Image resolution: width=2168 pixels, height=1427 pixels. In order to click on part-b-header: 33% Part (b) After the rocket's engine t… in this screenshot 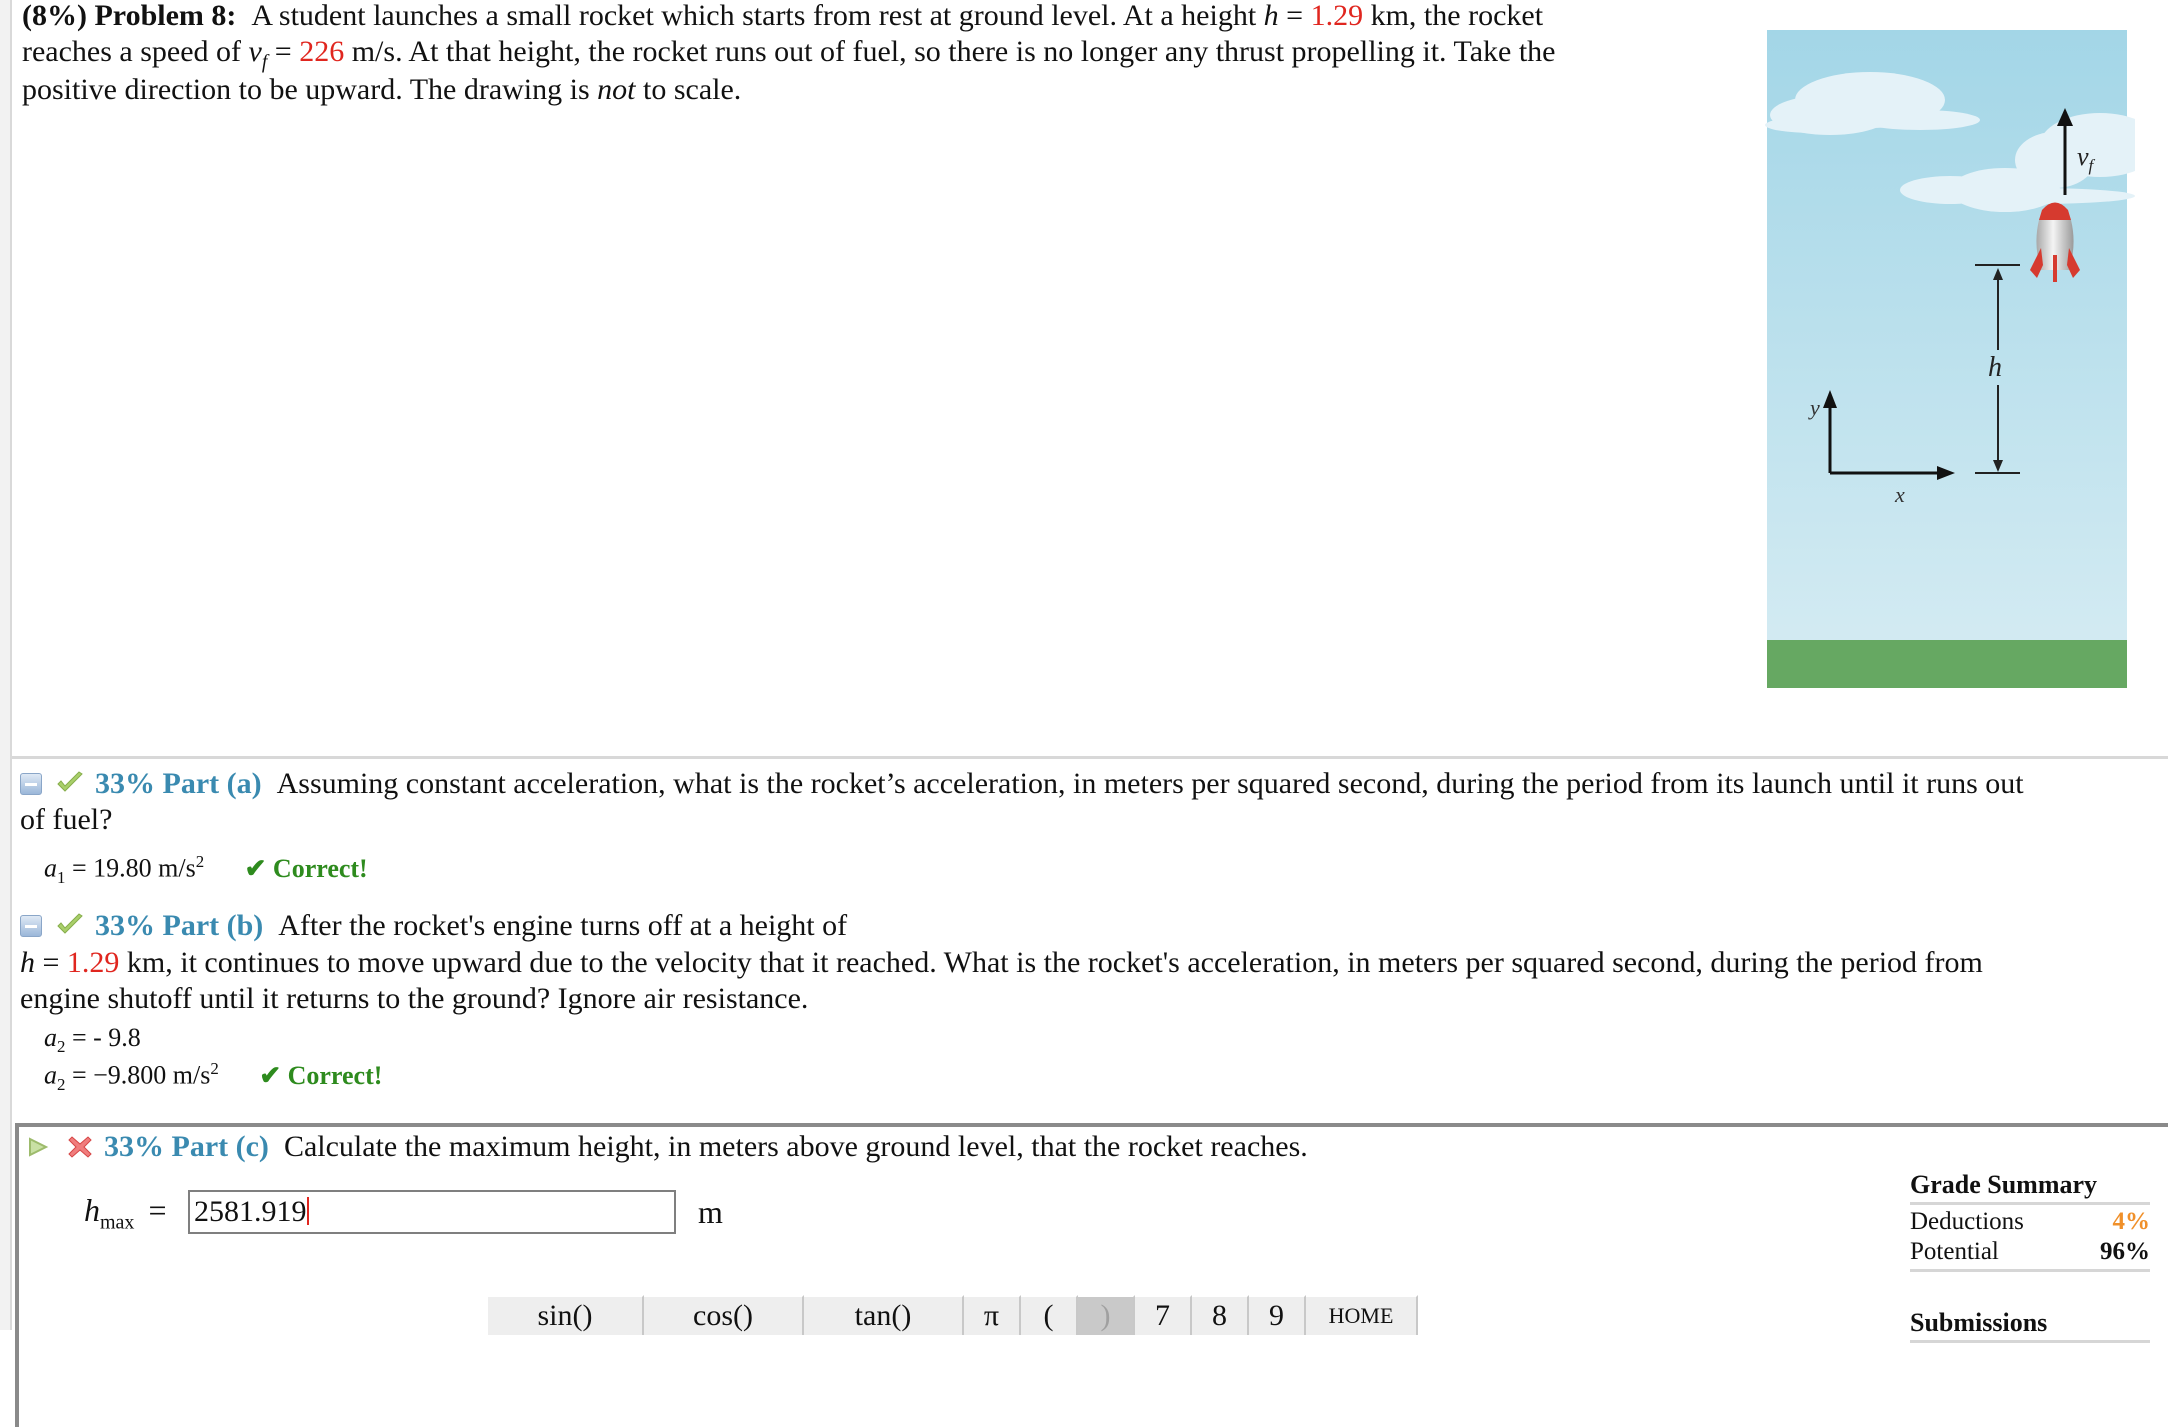, I will do `click(433, 926)`.